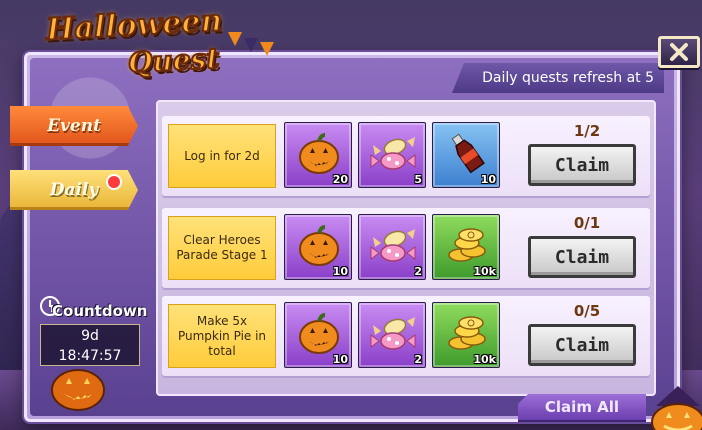  Describe the element at coordinates (340, 179) in the screenshot. I see `reward-quantity: 20` at that location.